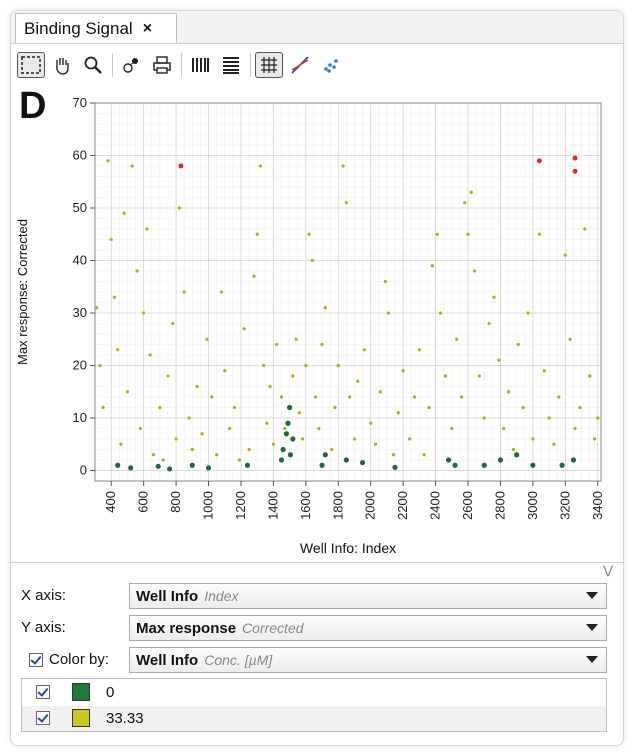 The image size is (635, 752). Describe the element at coordinates (368, 596) in the screenshot. I see `x-axis-select: Well Info Index` at that location.